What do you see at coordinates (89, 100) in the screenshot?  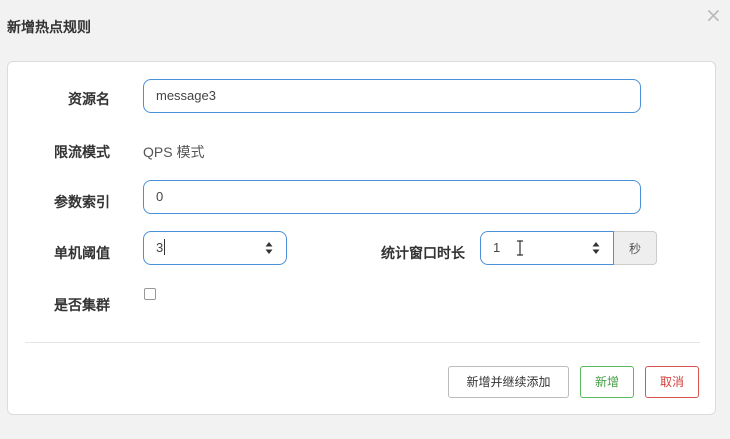 I see `resource-name-label: 资源名` at bounding box center [89, 100].